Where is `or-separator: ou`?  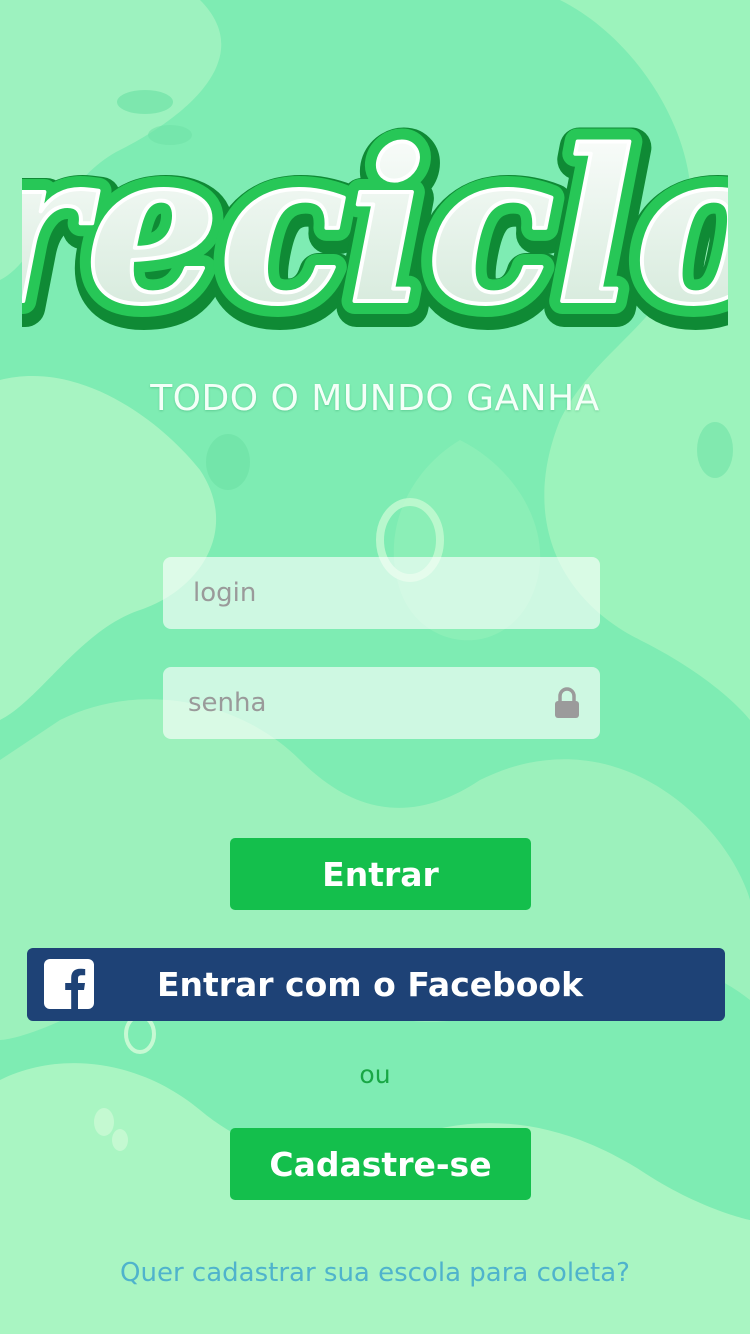 or-separator: ou is located at coordinates (375, 1074).